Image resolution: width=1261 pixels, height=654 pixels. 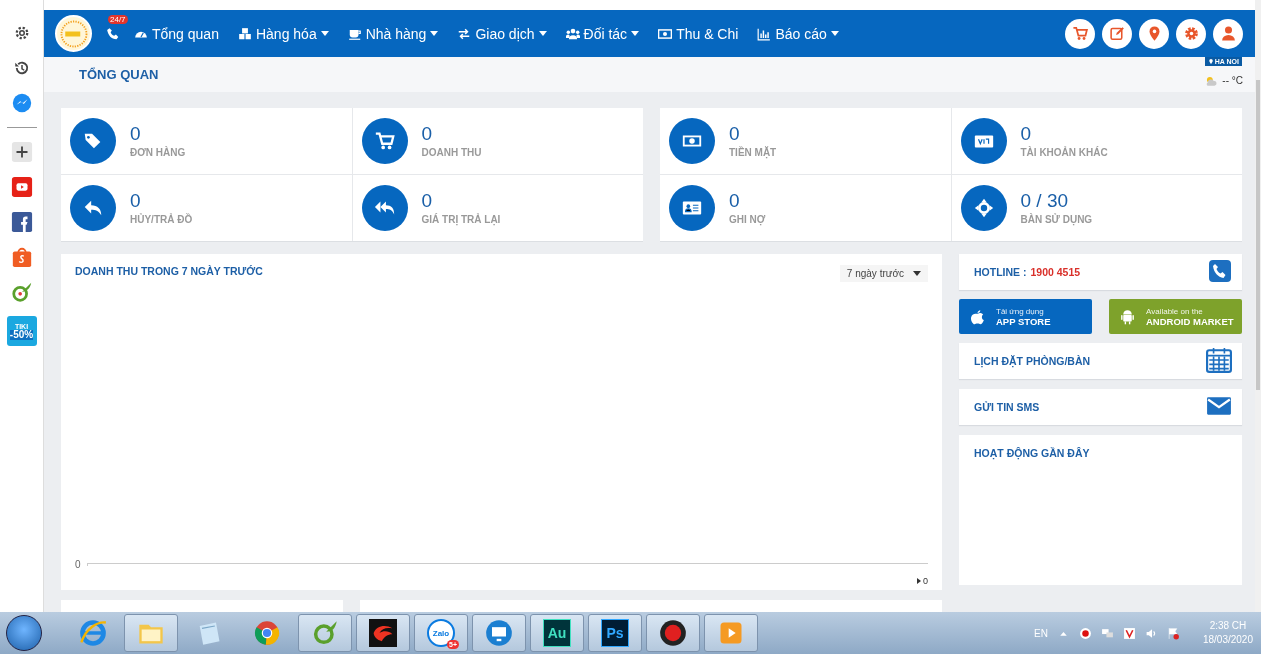 I want to click on nav-menu-item: Hàng hóa, so click(x=283, y=33).